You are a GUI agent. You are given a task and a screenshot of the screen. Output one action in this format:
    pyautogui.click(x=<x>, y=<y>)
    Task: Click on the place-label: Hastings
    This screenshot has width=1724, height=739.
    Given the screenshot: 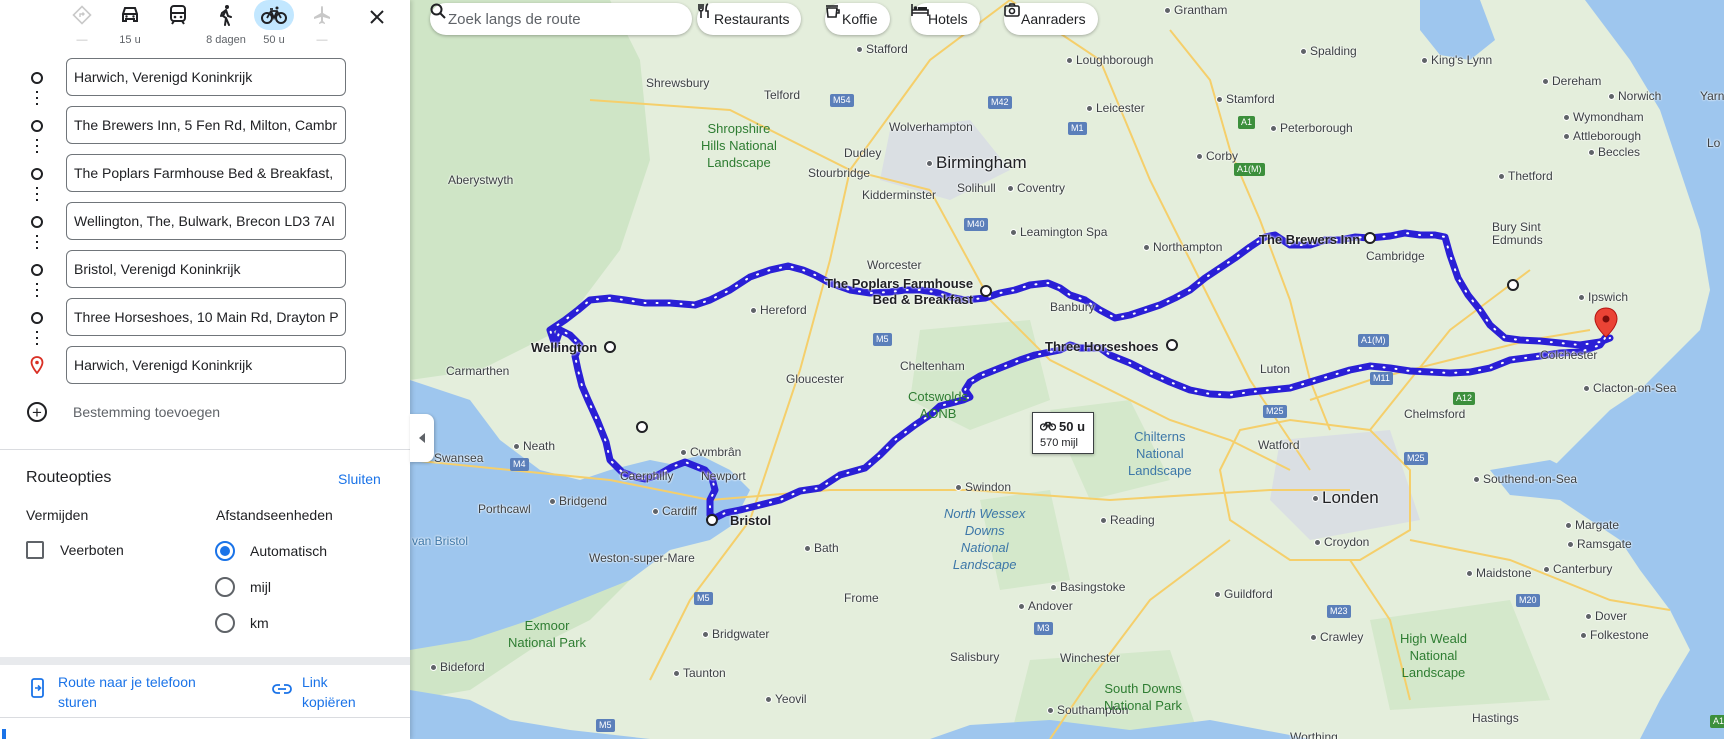 What is the action you would take?
    pyautogui.click(x=1495, y=718)
    